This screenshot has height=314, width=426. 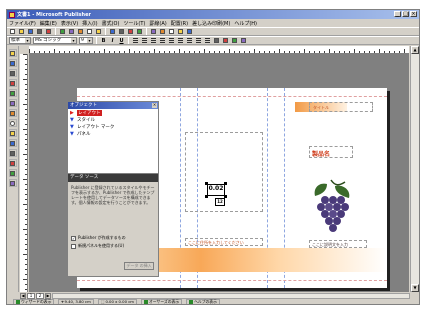 What do you see at coordinates (397, 14) in the screenshot?
I see `minimize-button: _` at bounding box center [397, 14].